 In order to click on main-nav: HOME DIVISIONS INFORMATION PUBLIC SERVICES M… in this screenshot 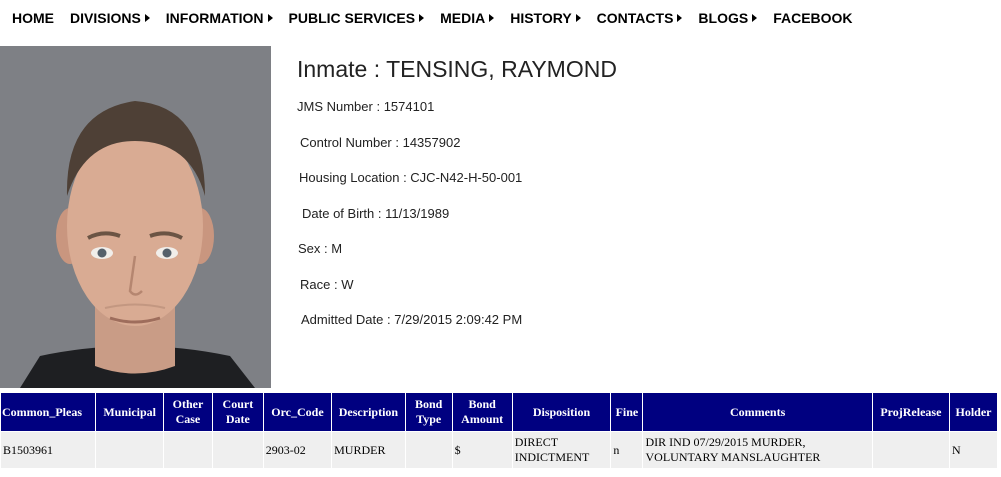, I will do `click(500, 18)`.